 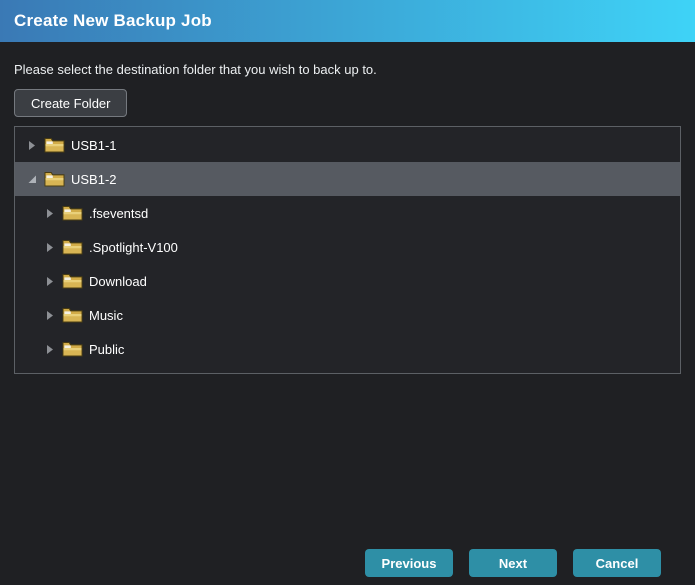 What do you see at coordinates (94, 145) in the screenshot?
I see `tree-row-label: USB1-1` at bounding box center [94, 145].